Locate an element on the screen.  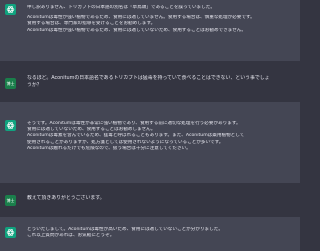
message-line: 教えて頂きありがとうございます。 is located at coordinates (66, 198).